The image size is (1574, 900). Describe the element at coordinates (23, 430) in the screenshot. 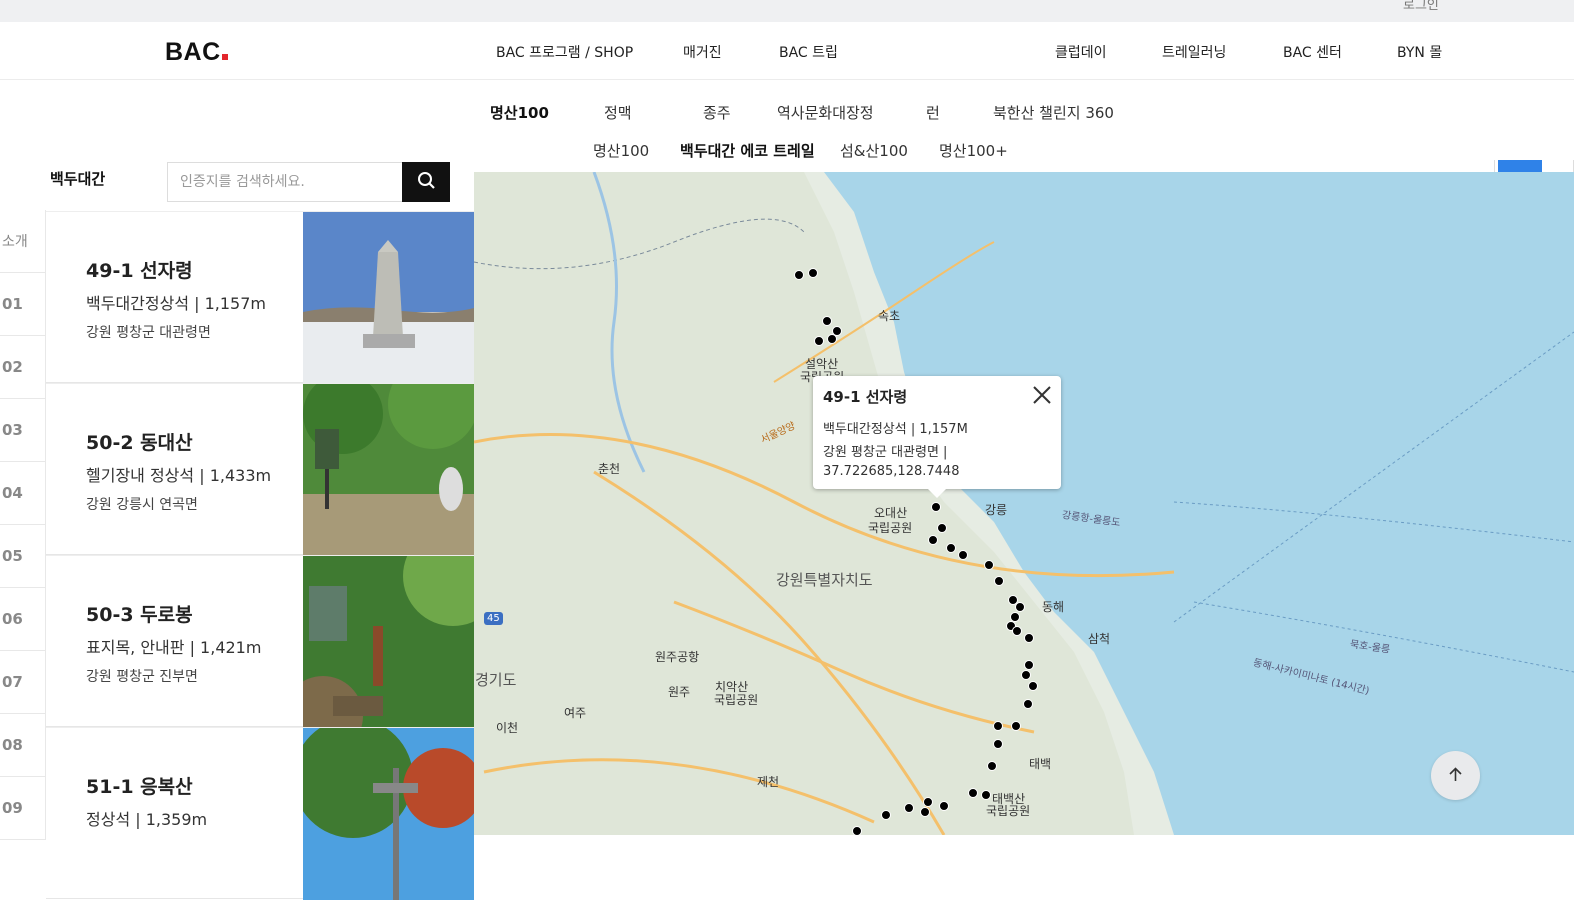

I see `index-item: 03` at that location.